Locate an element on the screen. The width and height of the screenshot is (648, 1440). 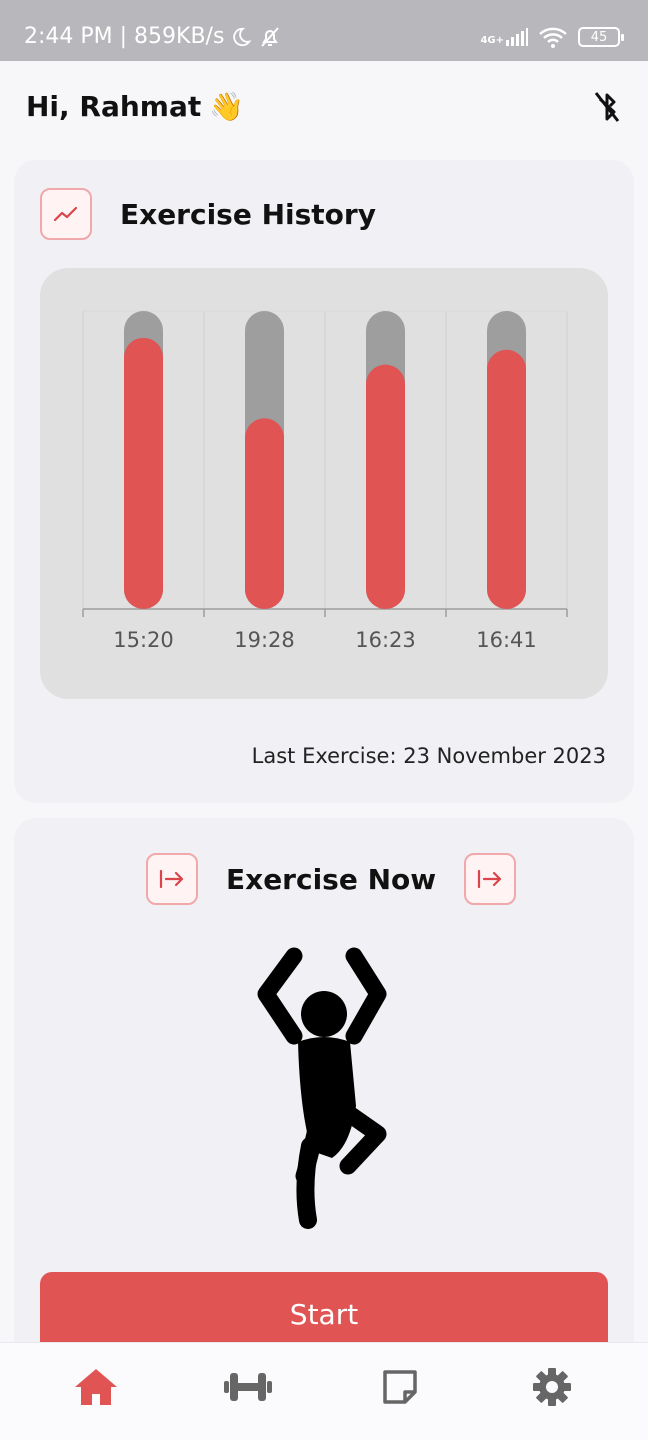
home-icon is located at coordinates (96, 1386).